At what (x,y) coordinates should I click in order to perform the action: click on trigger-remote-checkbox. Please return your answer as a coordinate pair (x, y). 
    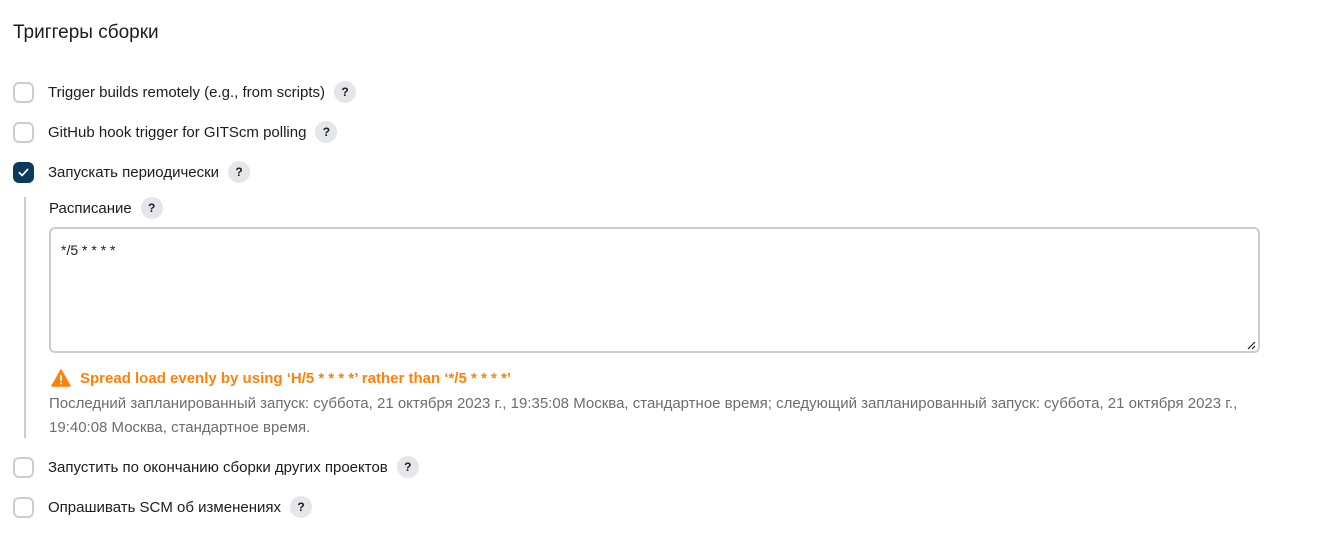
    Looking at the image, I should click on (23, 92).